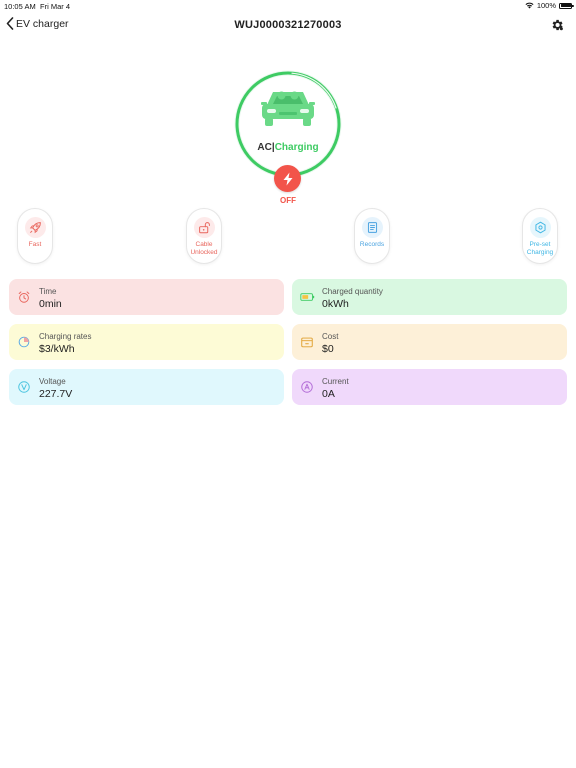 The width and height of the screenshot is (576, 768). What do you see at coordinates (35, 244) in the screenshot?
I see `fast-label: Fast` at bounding box center [35, 244].